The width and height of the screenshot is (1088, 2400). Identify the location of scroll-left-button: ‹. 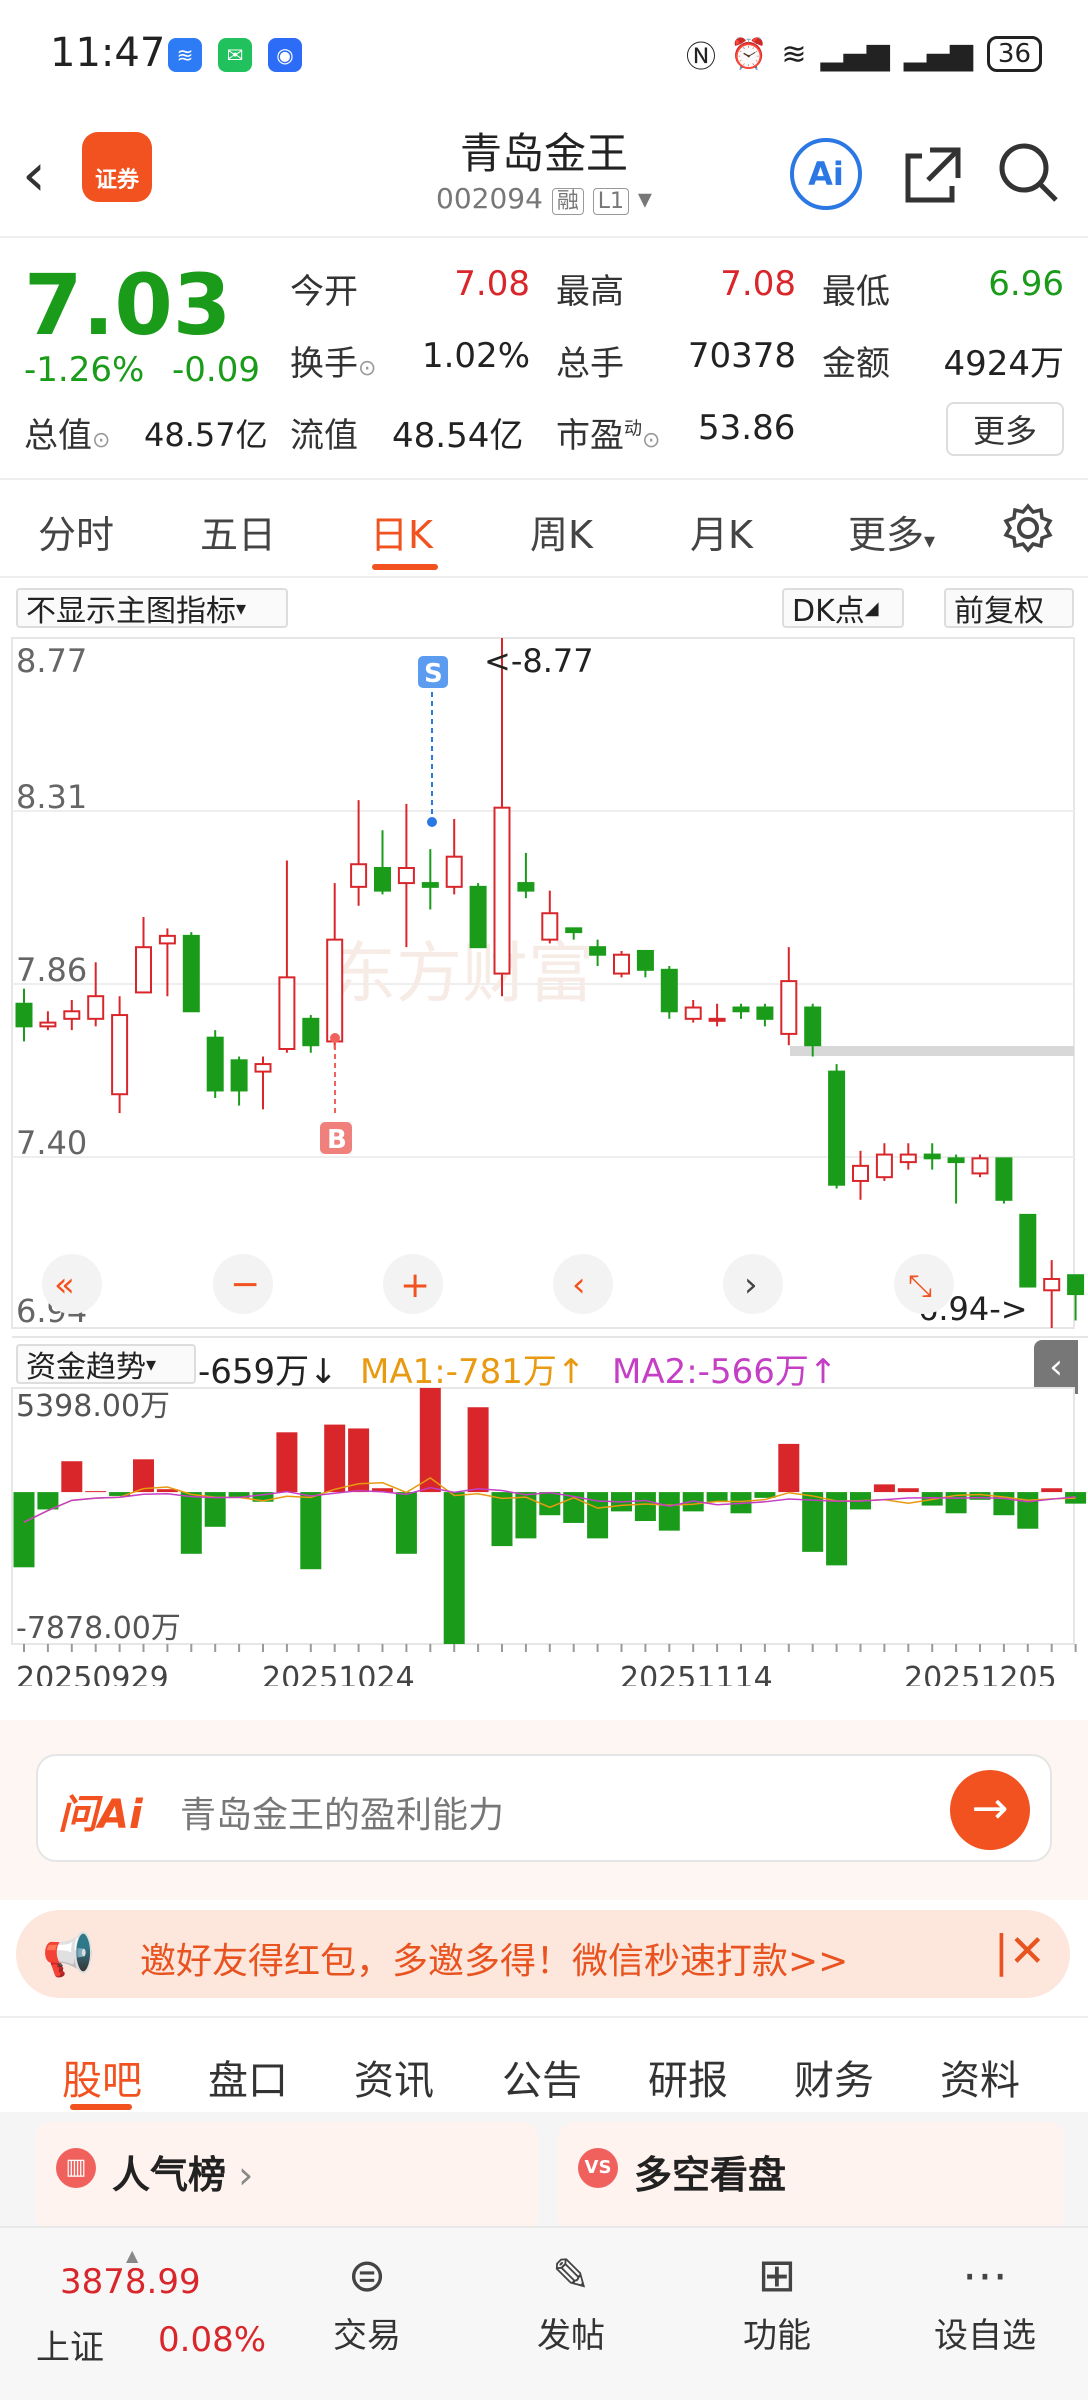
(583, 1284).